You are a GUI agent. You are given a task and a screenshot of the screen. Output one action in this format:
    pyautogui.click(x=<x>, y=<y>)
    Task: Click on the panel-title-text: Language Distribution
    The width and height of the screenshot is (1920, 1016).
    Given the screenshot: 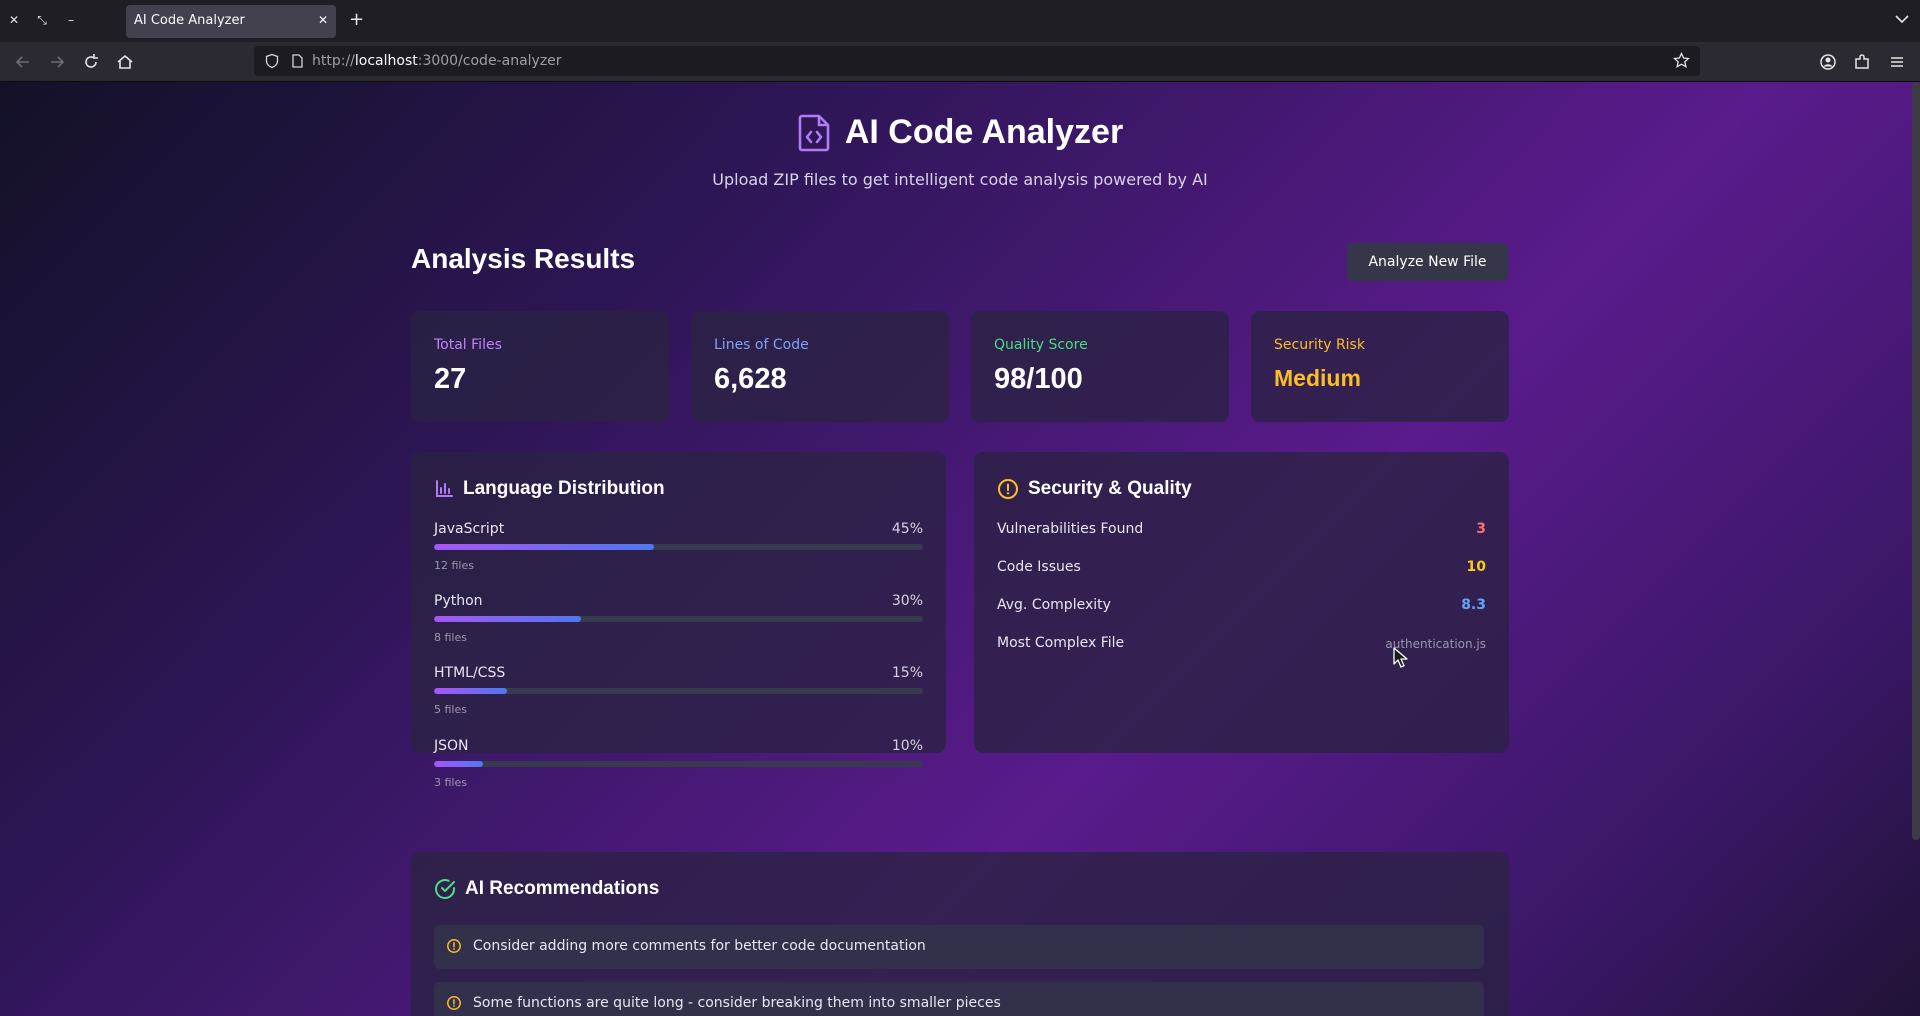 What is the action you would take?
    pyautogui.click(x=564, y=488)
    